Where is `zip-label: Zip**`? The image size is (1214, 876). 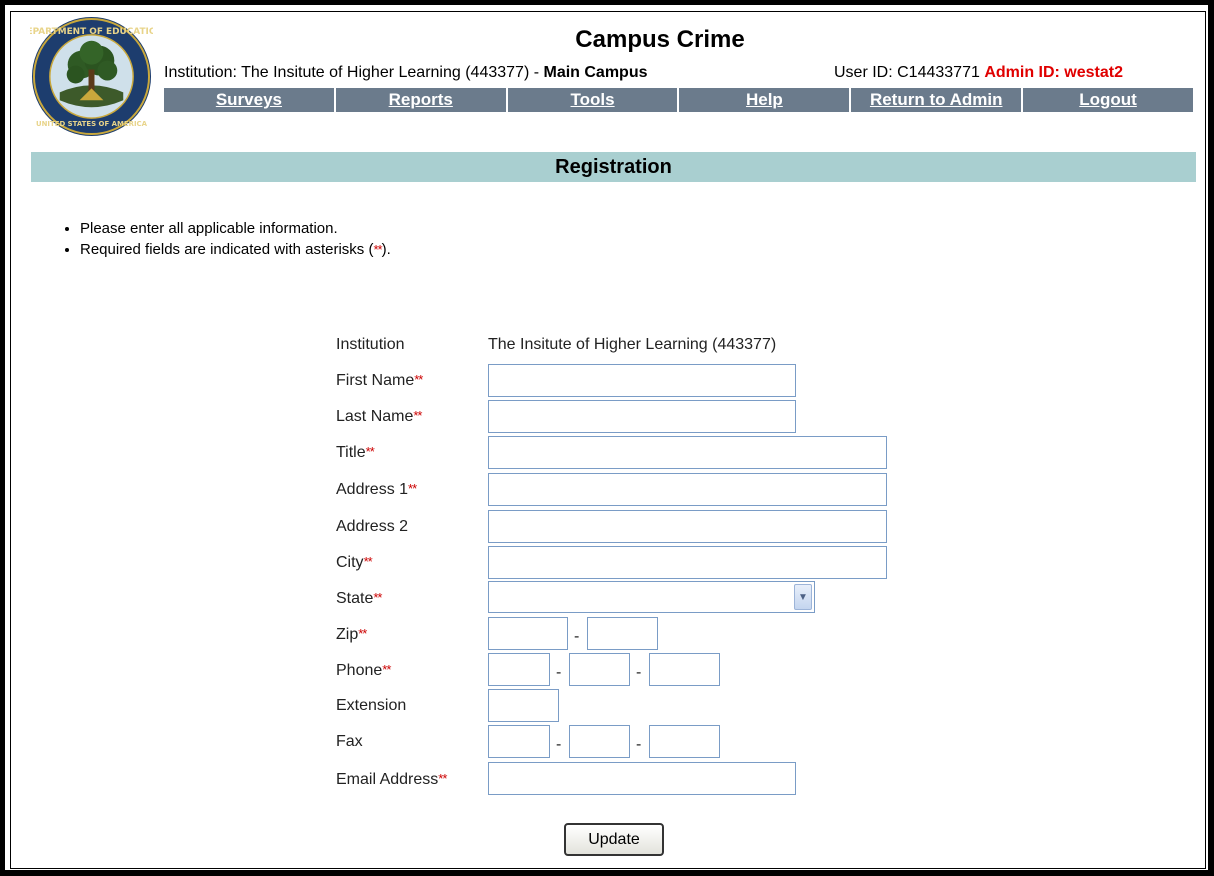 zip-label: Zip** is located at coordinates (351, 635).